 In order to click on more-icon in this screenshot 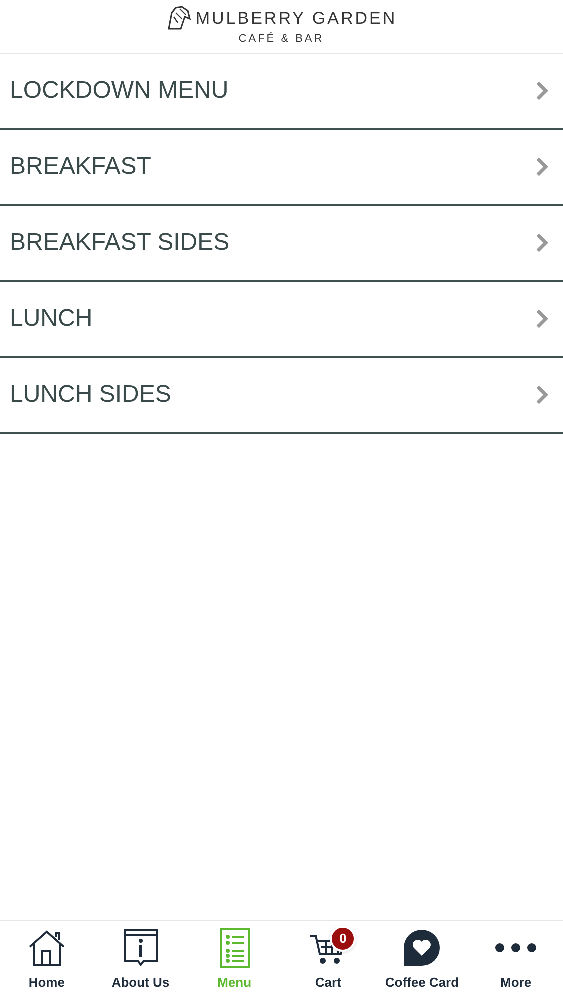, I will do `click(516, 947)`.